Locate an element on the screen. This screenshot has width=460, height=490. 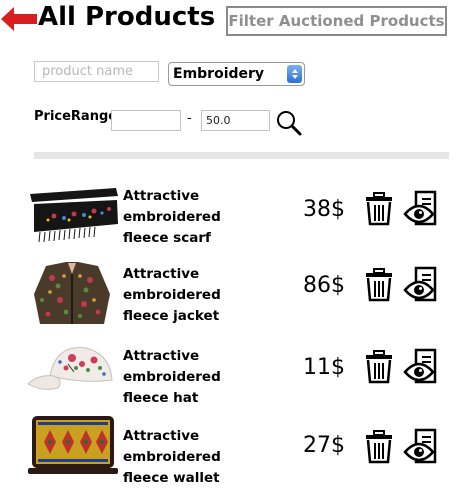
category-selected-value: Embroidery is located at coordinates (219, 74).